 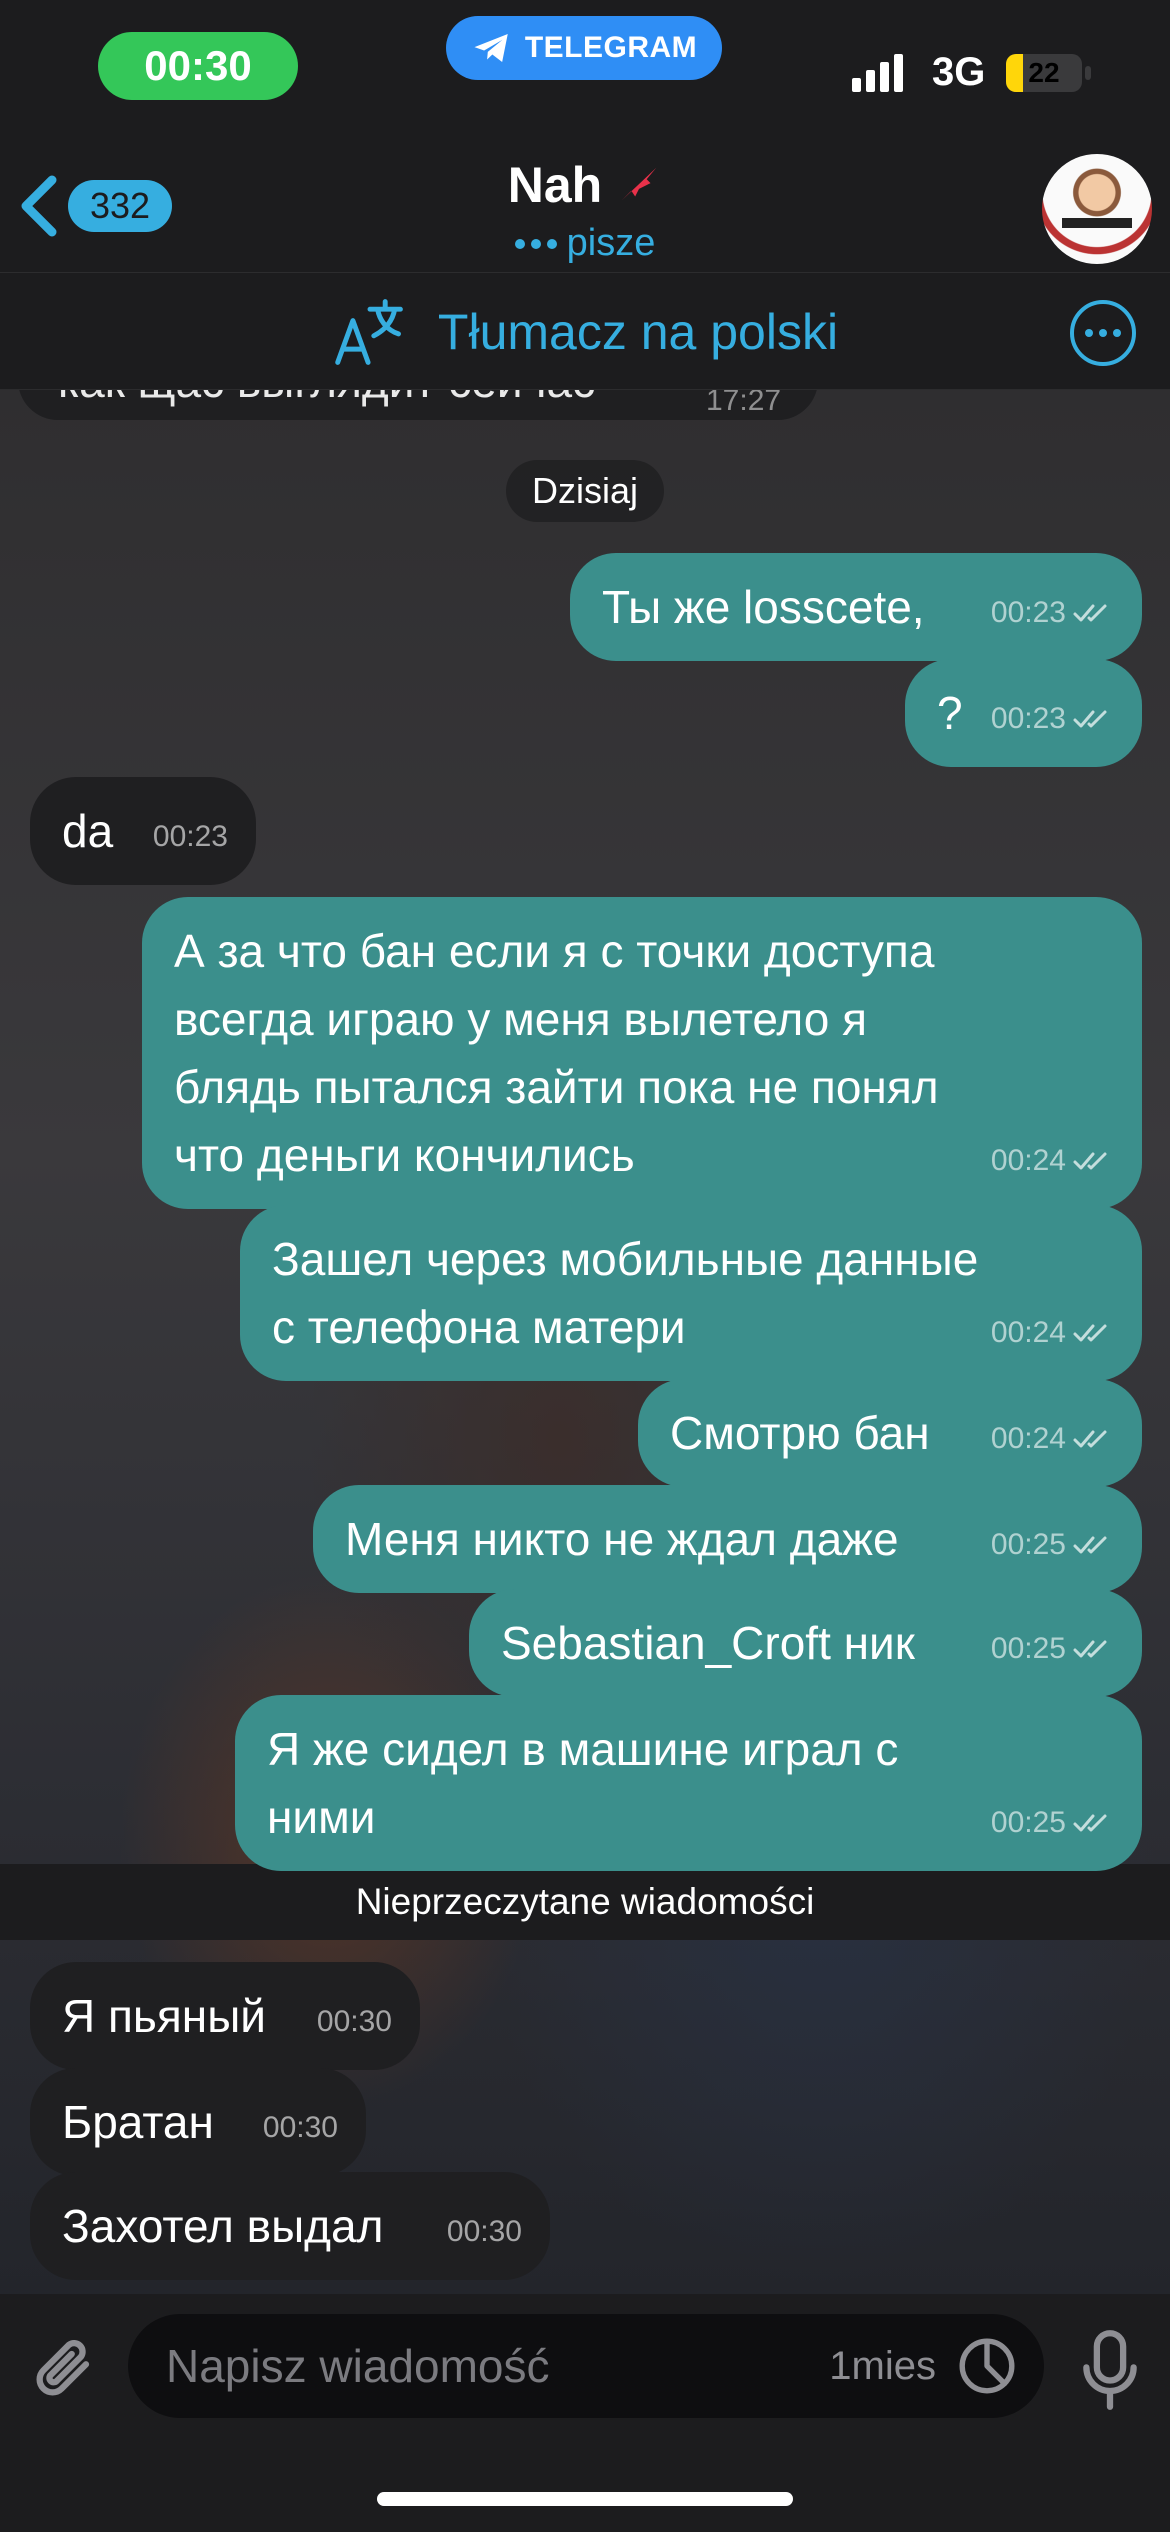 What do you see at coordinates (88, 831) in the screenshot?
I see `message-text: da` at bounding box center [88, 831].